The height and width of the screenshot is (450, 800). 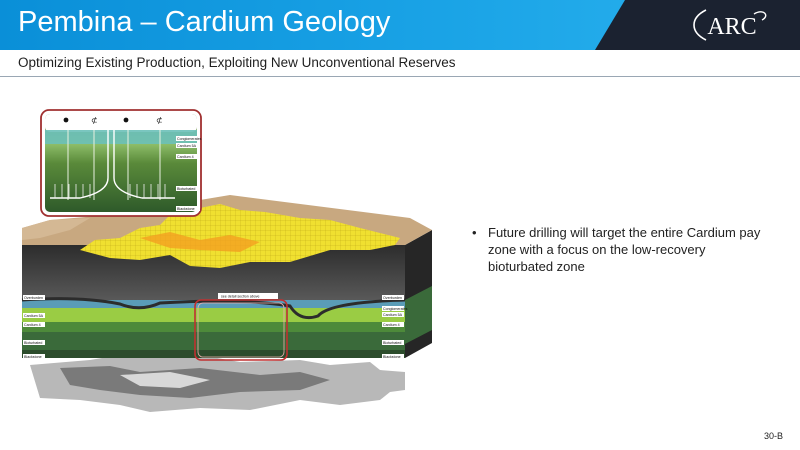 I want to click on arc-logo: ARC, so click(x=730, y=25).